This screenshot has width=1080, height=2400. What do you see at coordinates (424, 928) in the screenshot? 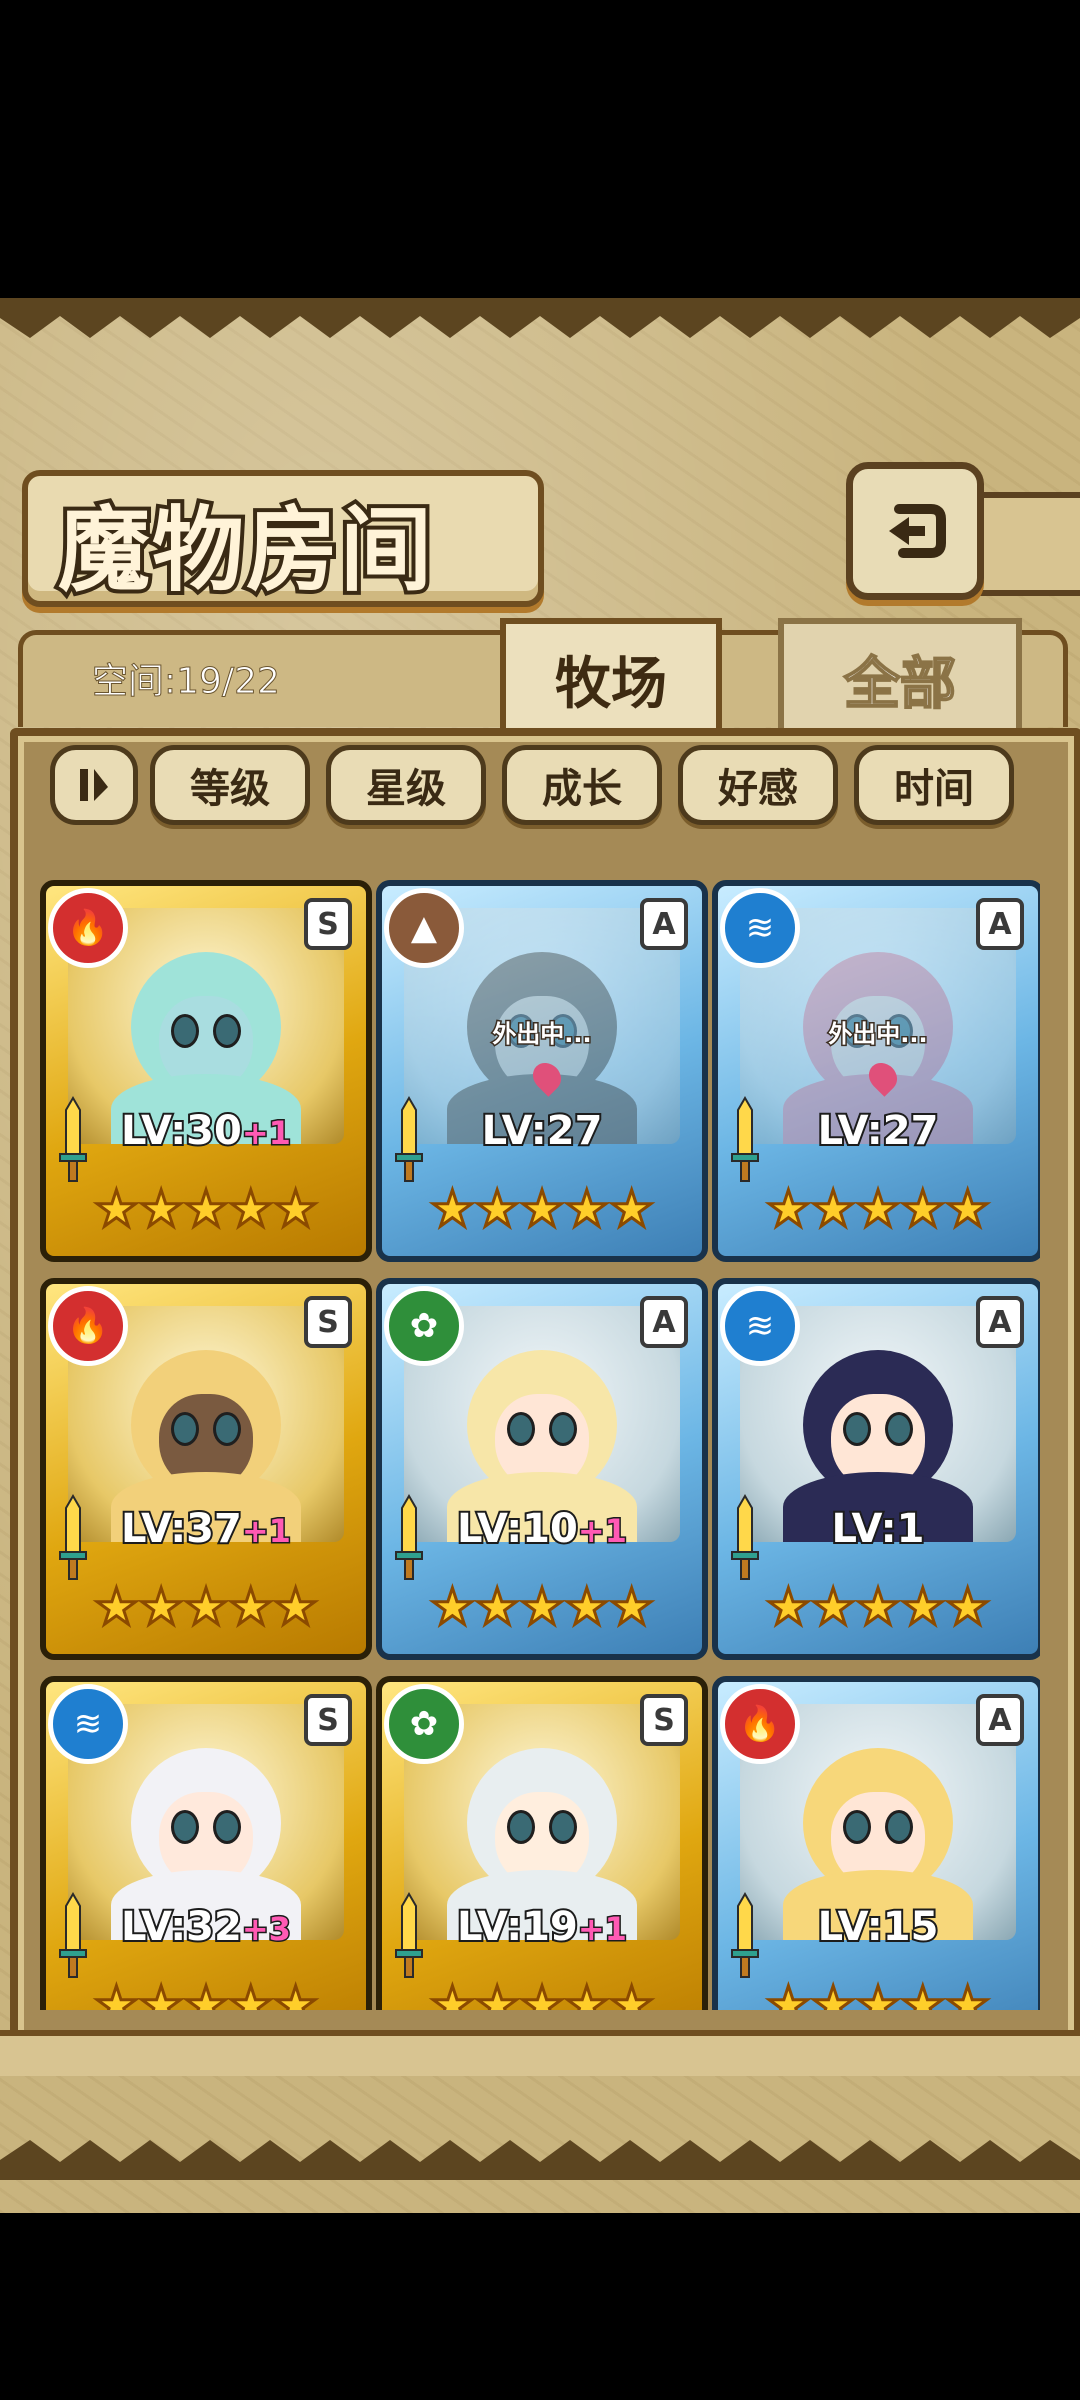
I see `earth-element-icon: ▲` at bounding box center [424, 928].